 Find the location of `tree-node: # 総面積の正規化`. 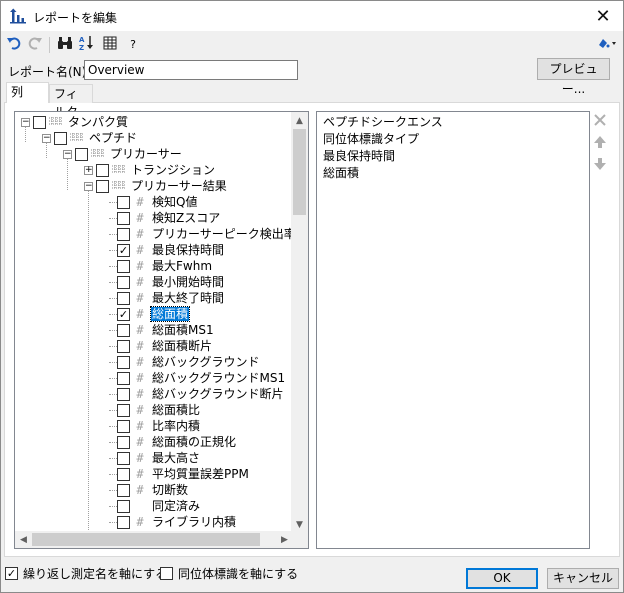

tree-node: # 総面積の正規化 is located at coordinates (173, 442).